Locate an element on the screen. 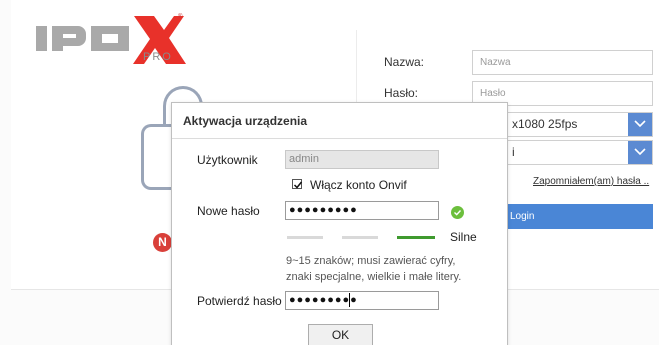  onvif-checkbox-label: Włącz konto Onvif is located at coordinates (358, 185).